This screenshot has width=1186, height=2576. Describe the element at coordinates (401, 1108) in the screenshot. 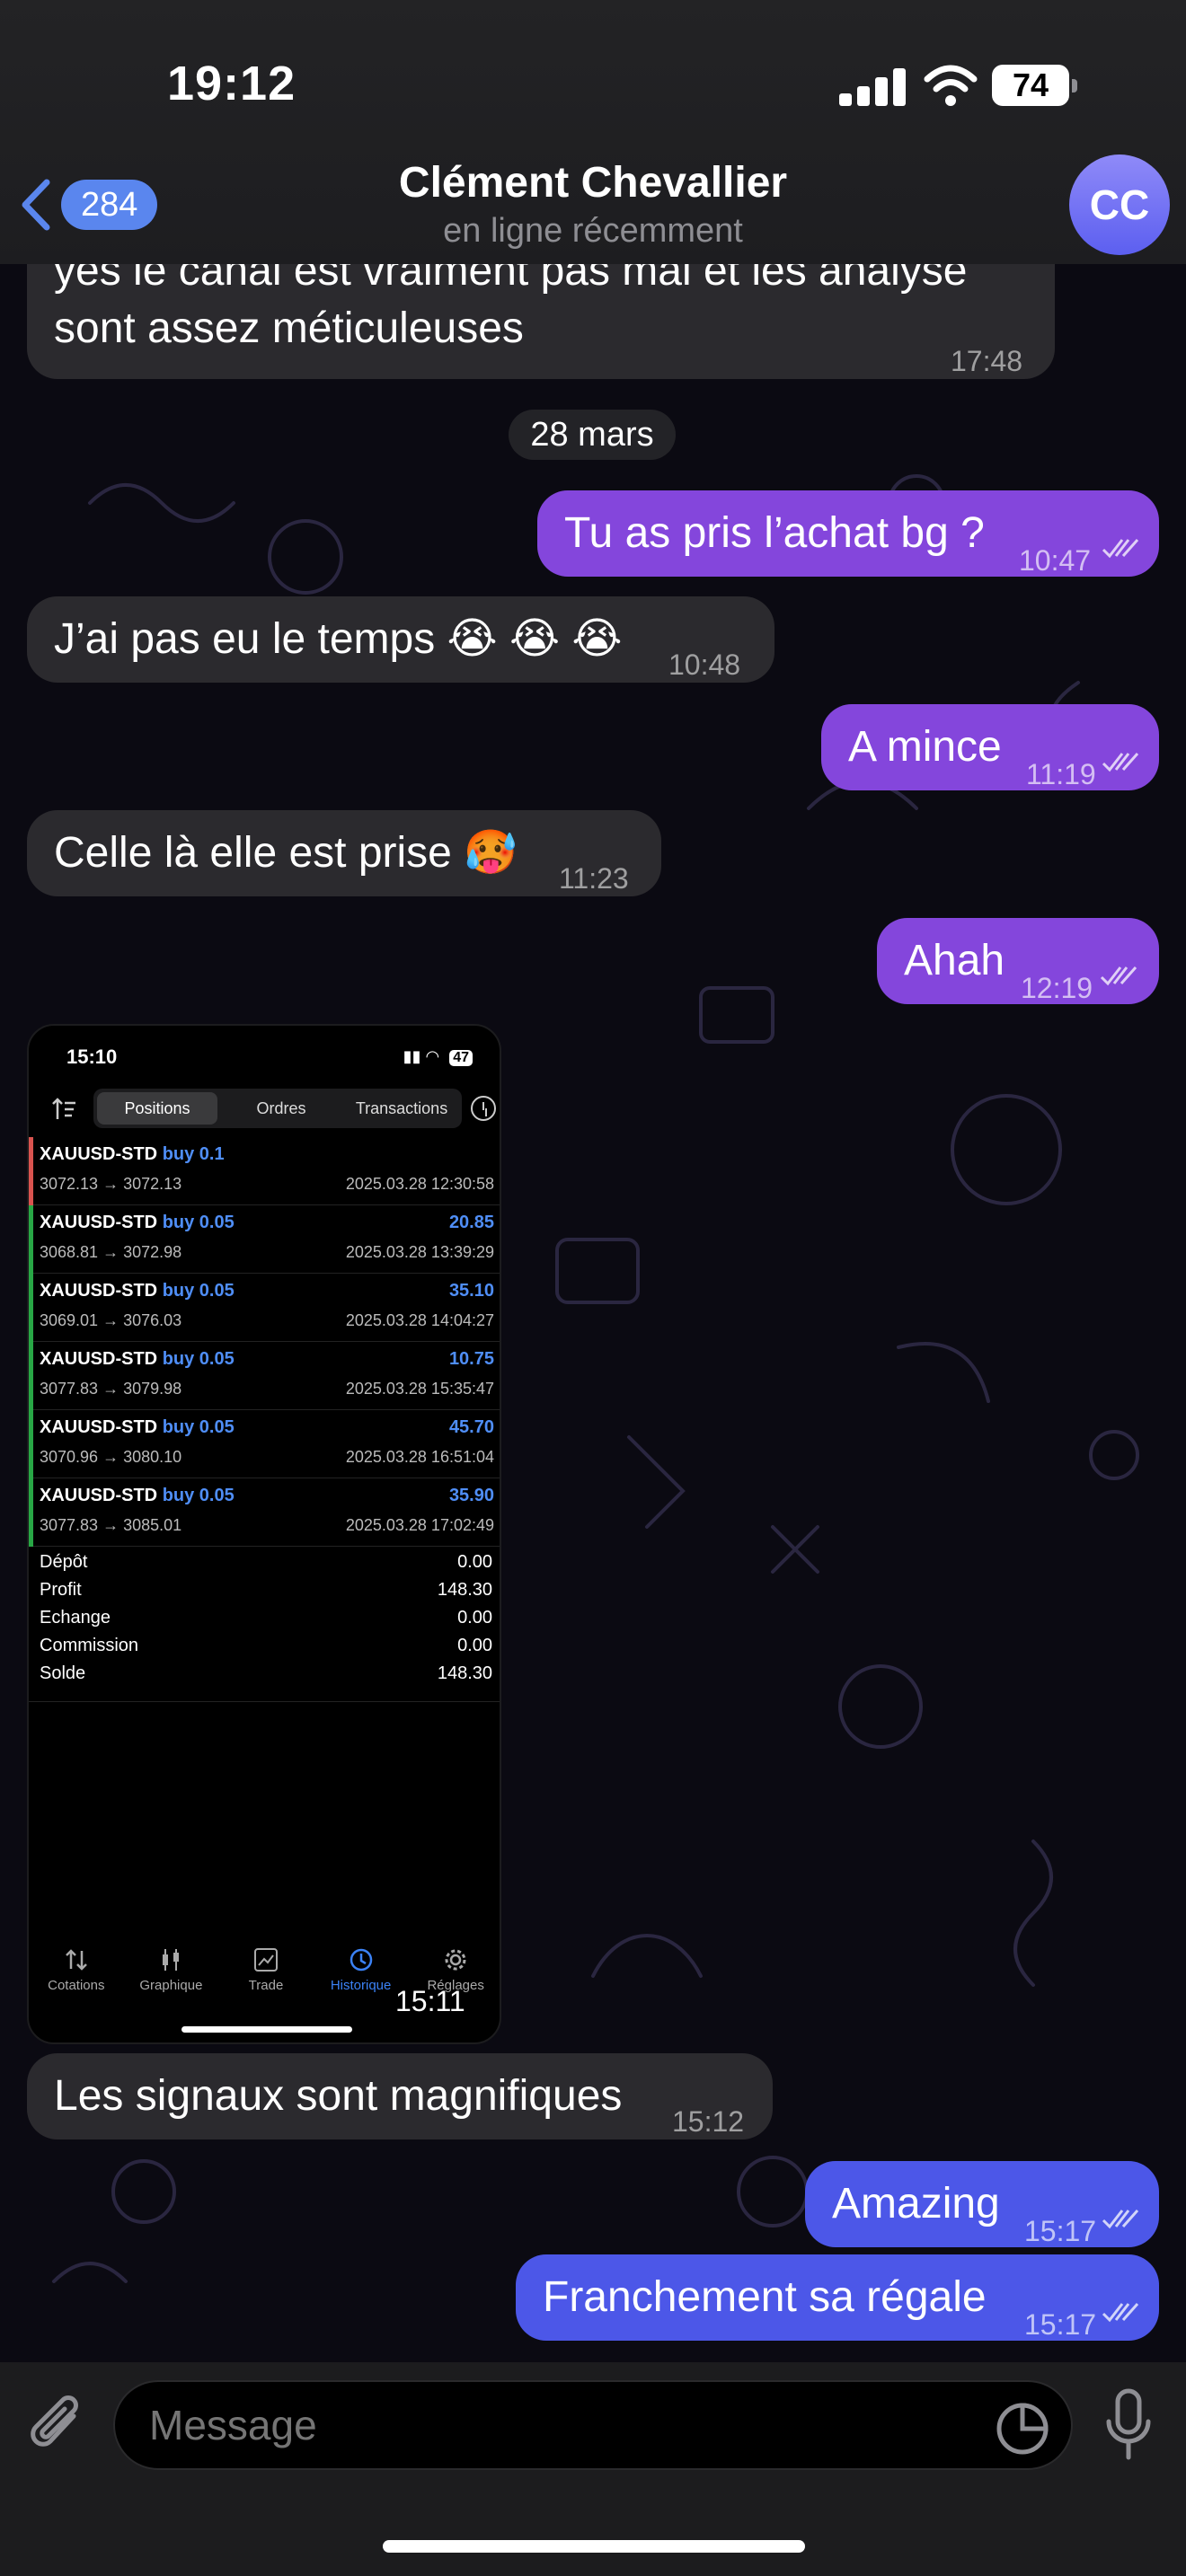

I see `embedded-tab-transactions: Transactions` at that location.